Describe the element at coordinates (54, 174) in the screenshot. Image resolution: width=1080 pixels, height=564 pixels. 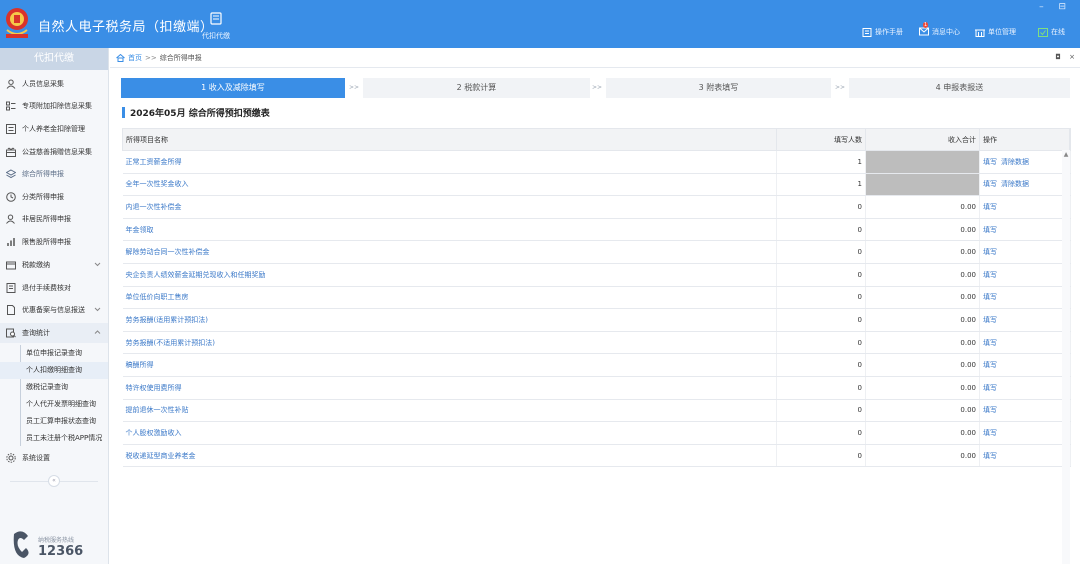
I see `sidebar-item-comprehensive-income: 综合所得申报` at that location.